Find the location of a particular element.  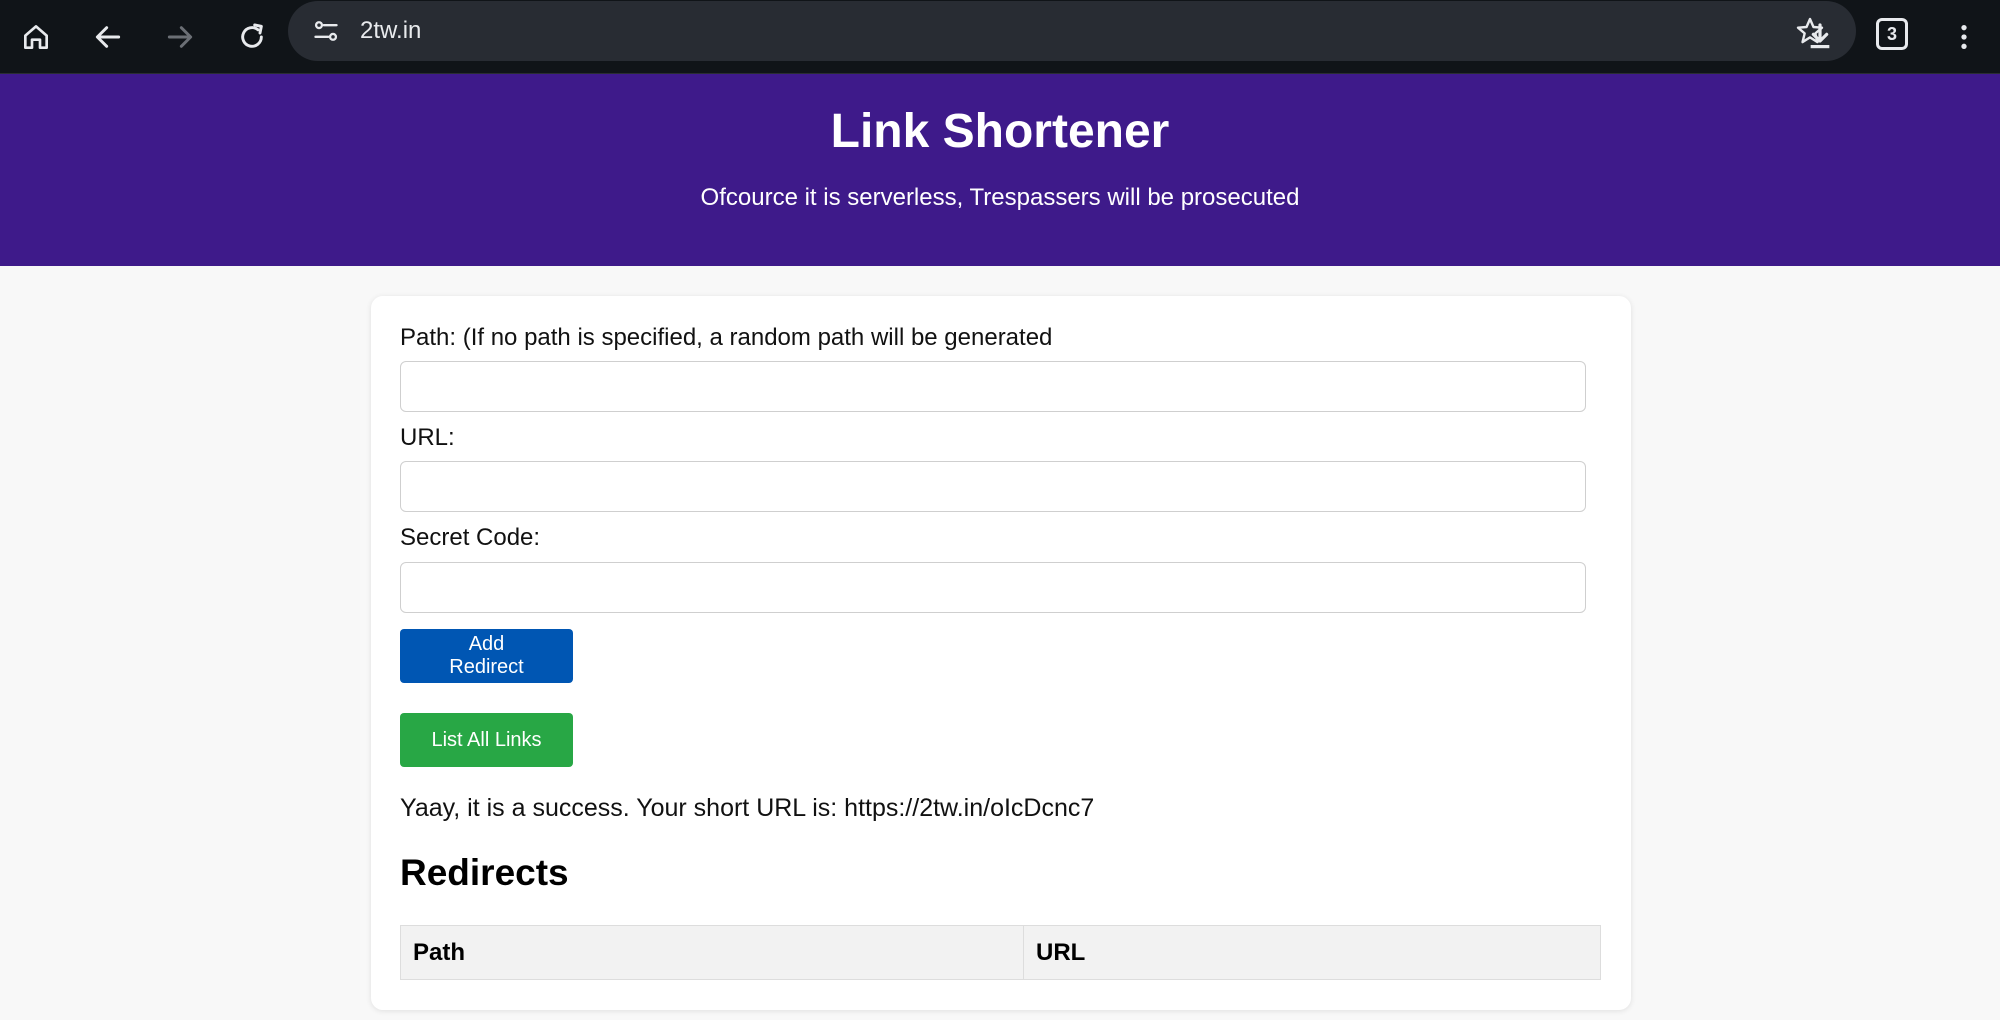

download-button is located at coordinates (1820, 37).